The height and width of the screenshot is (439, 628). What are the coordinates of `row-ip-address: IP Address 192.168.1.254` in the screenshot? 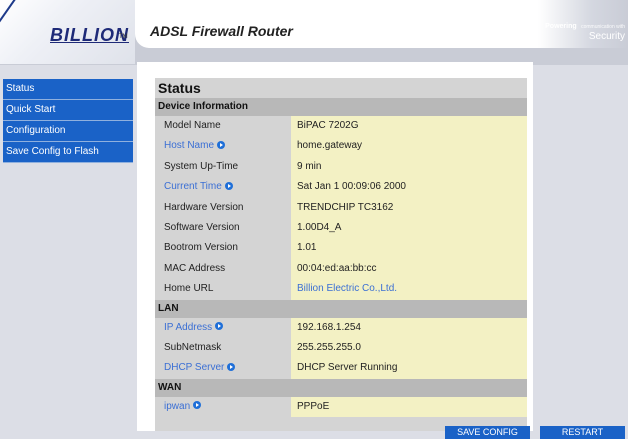 It's located at (341, 327).